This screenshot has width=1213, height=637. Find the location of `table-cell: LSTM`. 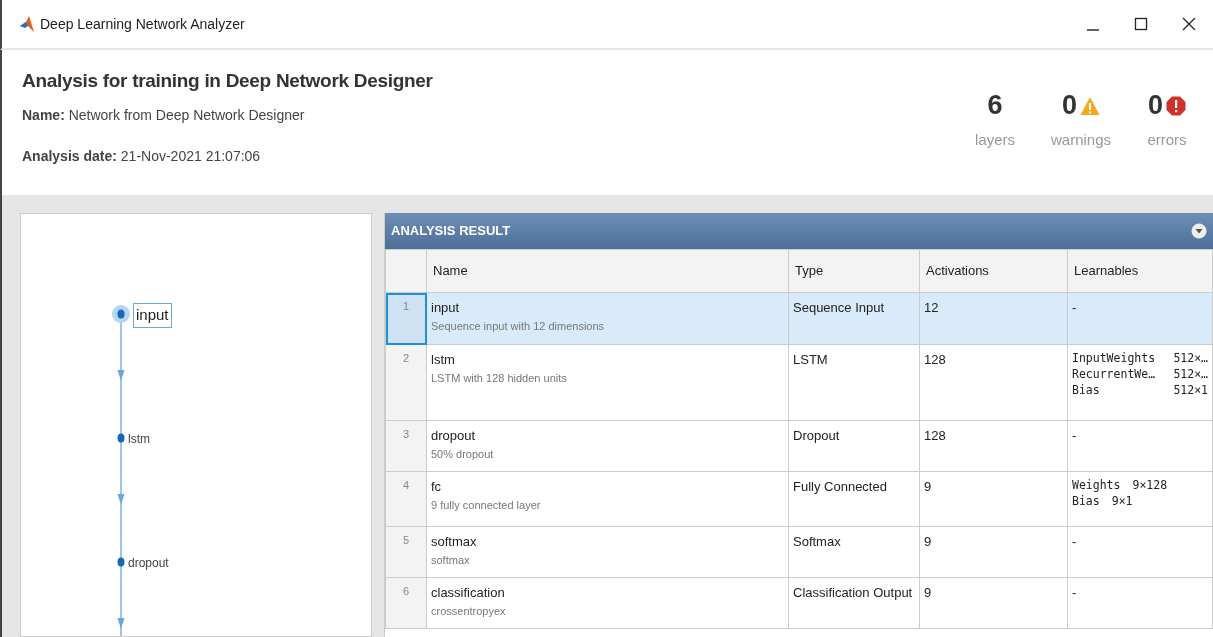

table-cell: LSTM is located at coordinates (854, 382).